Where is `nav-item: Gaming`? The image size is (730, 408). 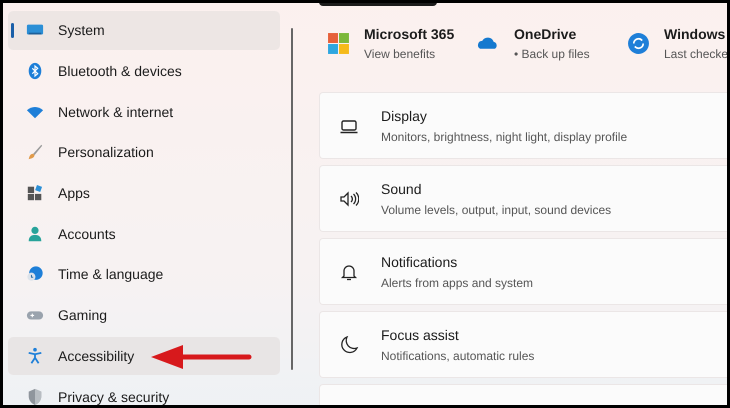 nav-item: Gaming is located at coordinates (144, 315).